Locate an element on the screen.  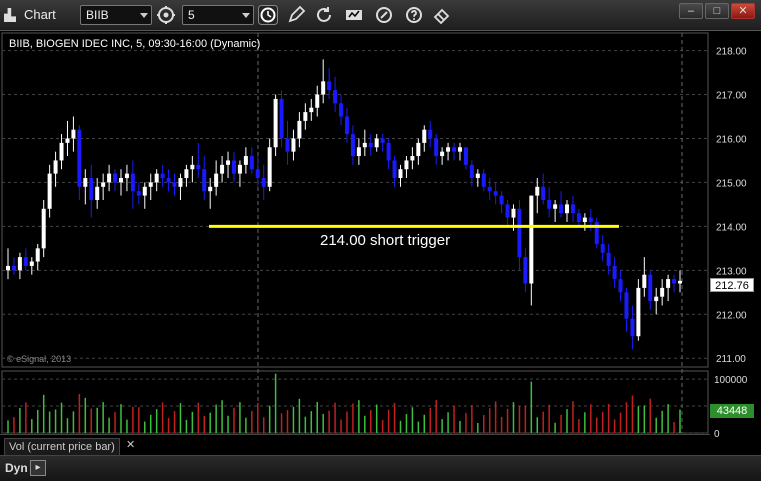
time-axis-bar: Dyn ▸ is located at coordinates (380, 468).